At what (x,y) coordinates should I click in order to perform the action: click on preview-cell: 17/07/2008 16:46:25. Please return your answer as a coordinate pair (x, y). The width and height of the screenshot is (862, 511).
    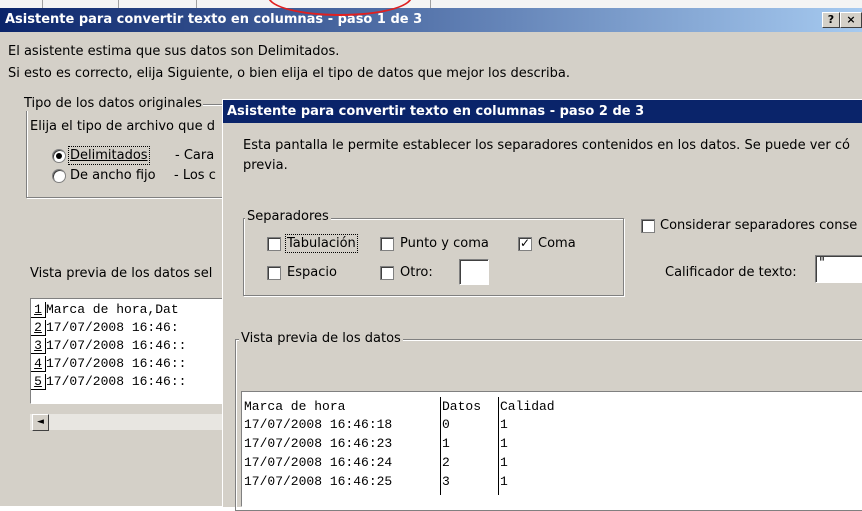
    Looking at the image, I should click on (318, 481).